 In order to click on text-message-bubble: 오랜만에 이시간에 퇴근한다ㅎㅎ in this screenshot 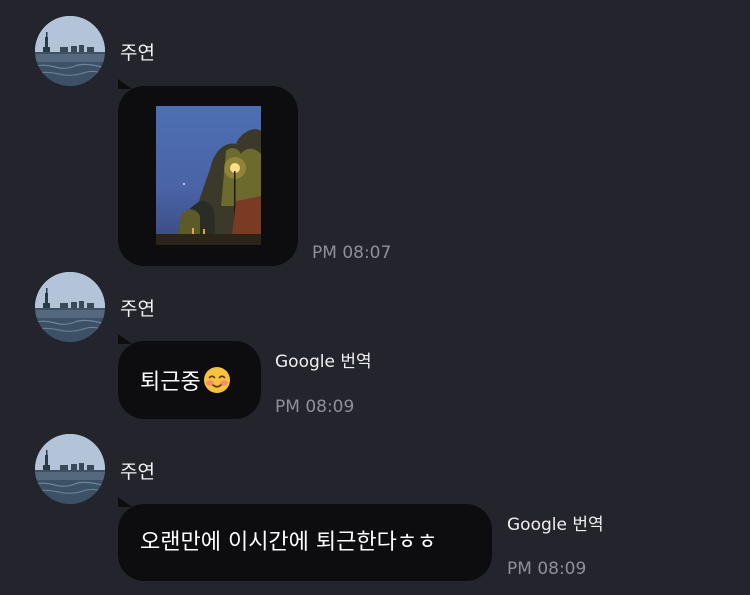, I will do `click(305, 539)`.